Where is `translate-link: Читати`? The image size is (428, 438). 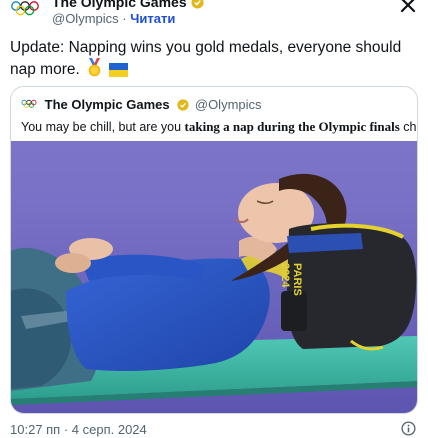
translate-link: Читати is located at coordinates (152, 18).